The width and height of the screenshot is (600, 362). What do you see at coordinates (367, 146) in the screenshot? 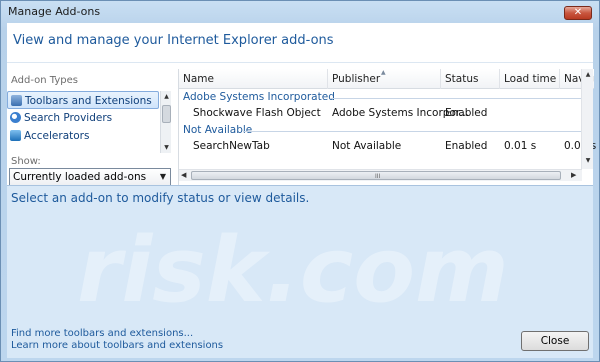
I see `row-publisher: Not Available` at bounding box center [367, 146].